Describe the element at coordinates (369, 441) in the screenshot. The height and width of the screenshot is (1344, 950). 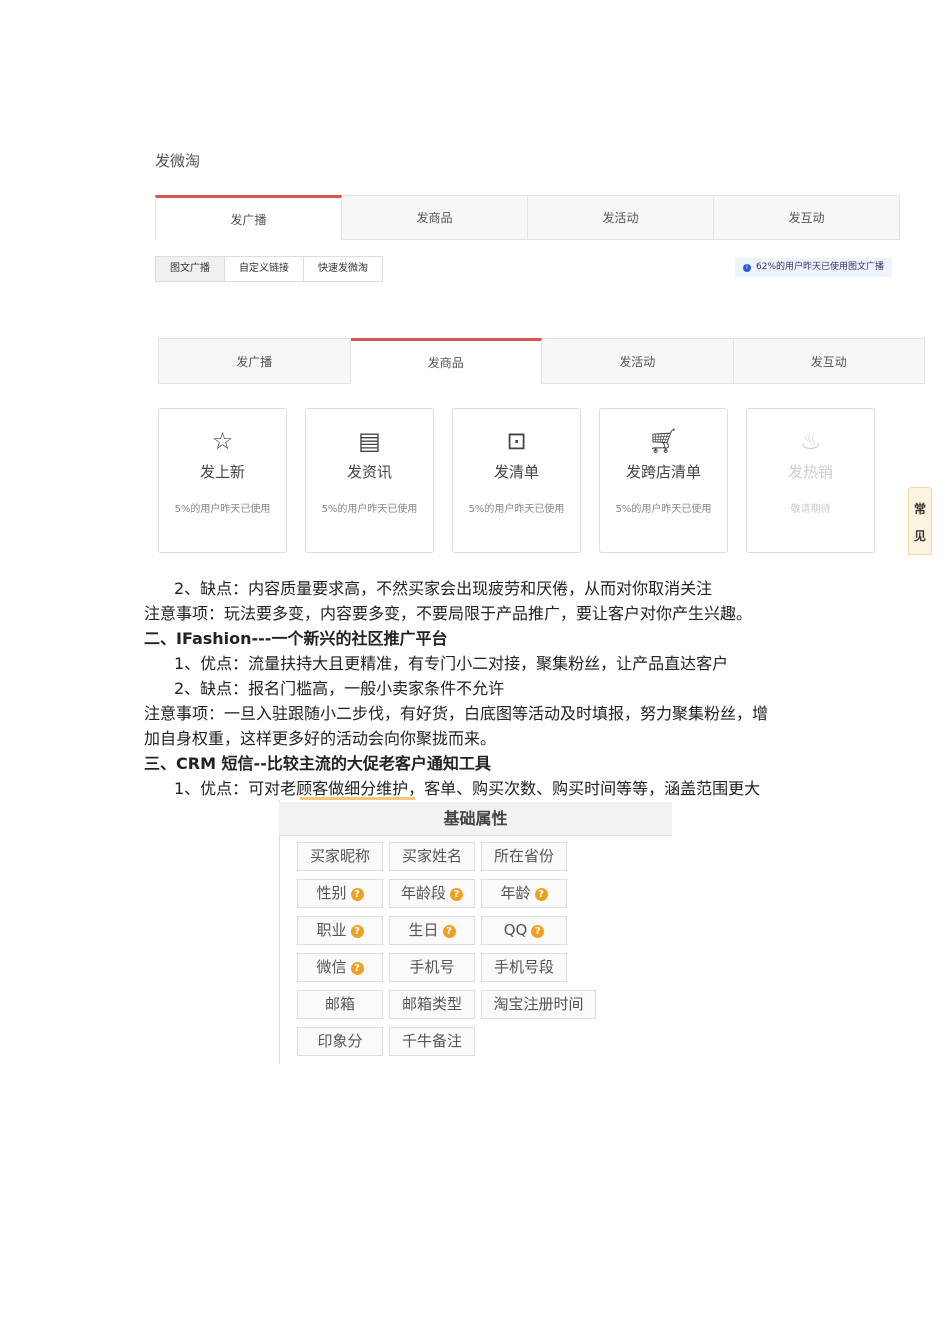
I see `news-icon: ▤` at that location.